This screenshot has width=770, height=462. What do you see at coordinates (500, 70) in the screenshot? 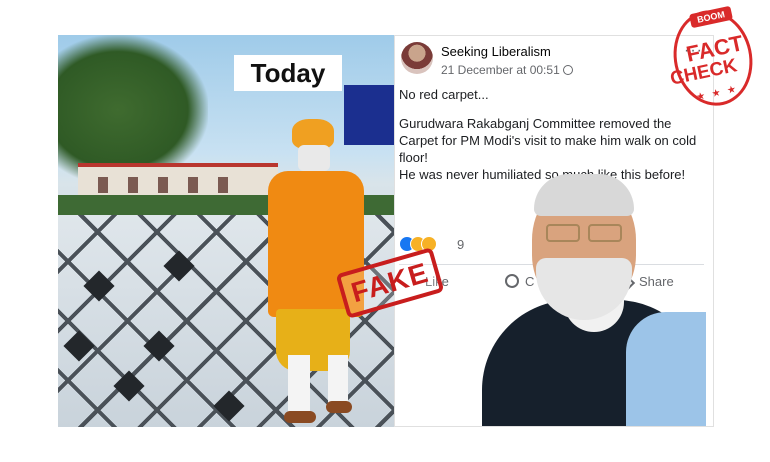
I see `post-date-text: 21 December at 00:51` at bounding box center [500, 70].